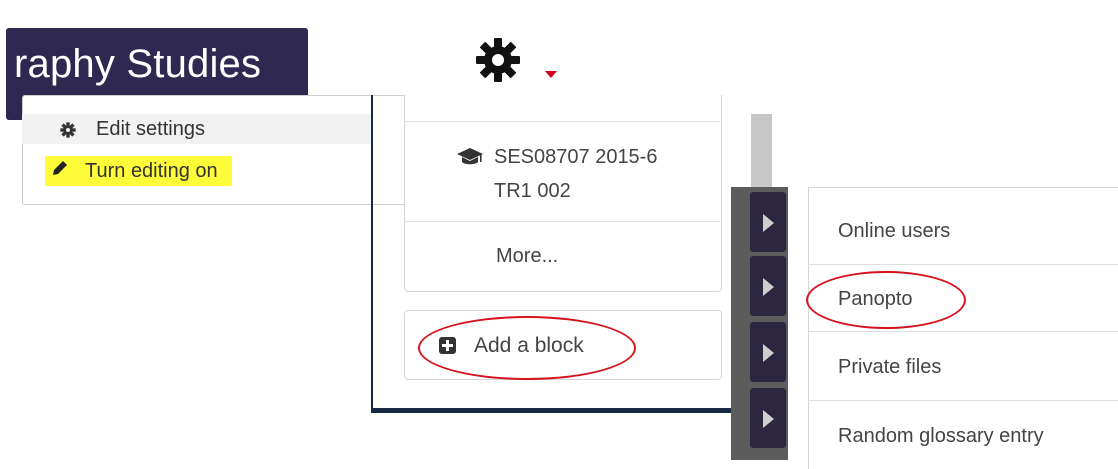 The height and width of the screenshot is (469, 1118). Describe the element at coordinates (761, 152) in the screenshot. I see `scrollbar` at that location.